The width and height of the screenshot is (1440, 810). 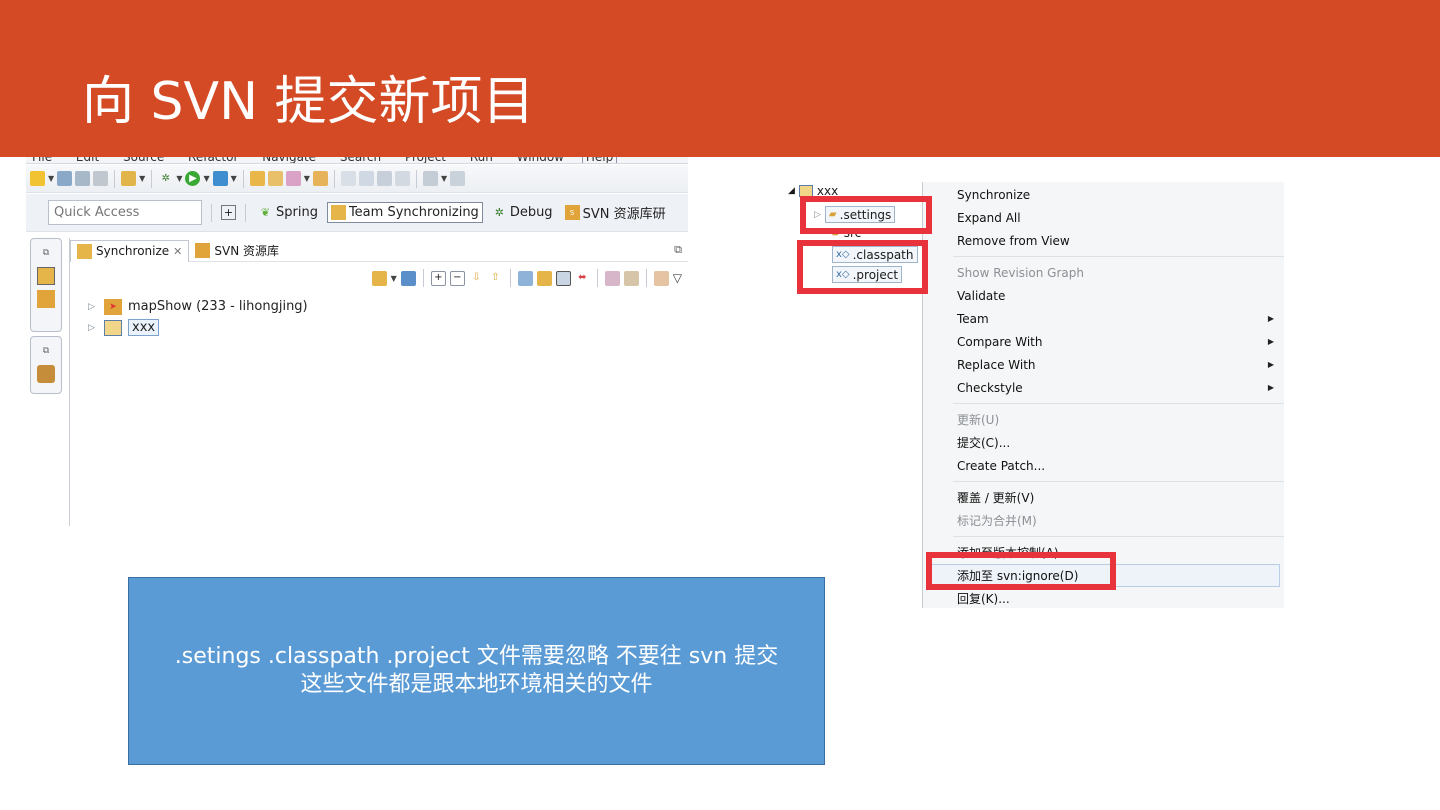 What do you see at coordinates (129, 178) in the screenshot?
I see `sync-icon` at bounding box center [129, 178].